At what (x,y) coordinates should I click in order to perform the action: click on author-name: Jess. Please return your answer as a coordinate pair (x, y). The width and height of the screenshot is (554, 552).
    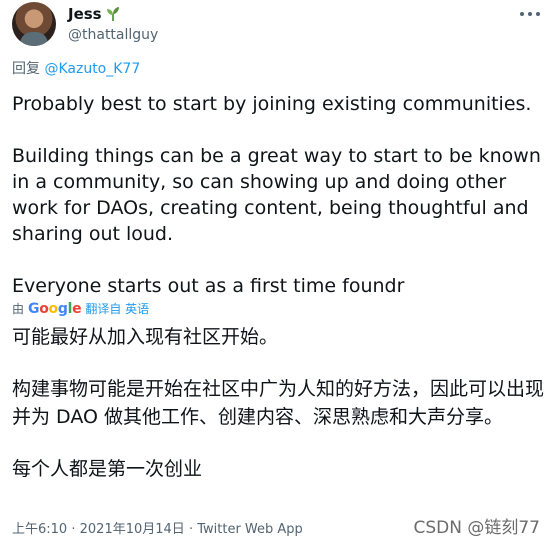
    Looking at the image, I should click on (85, 14).